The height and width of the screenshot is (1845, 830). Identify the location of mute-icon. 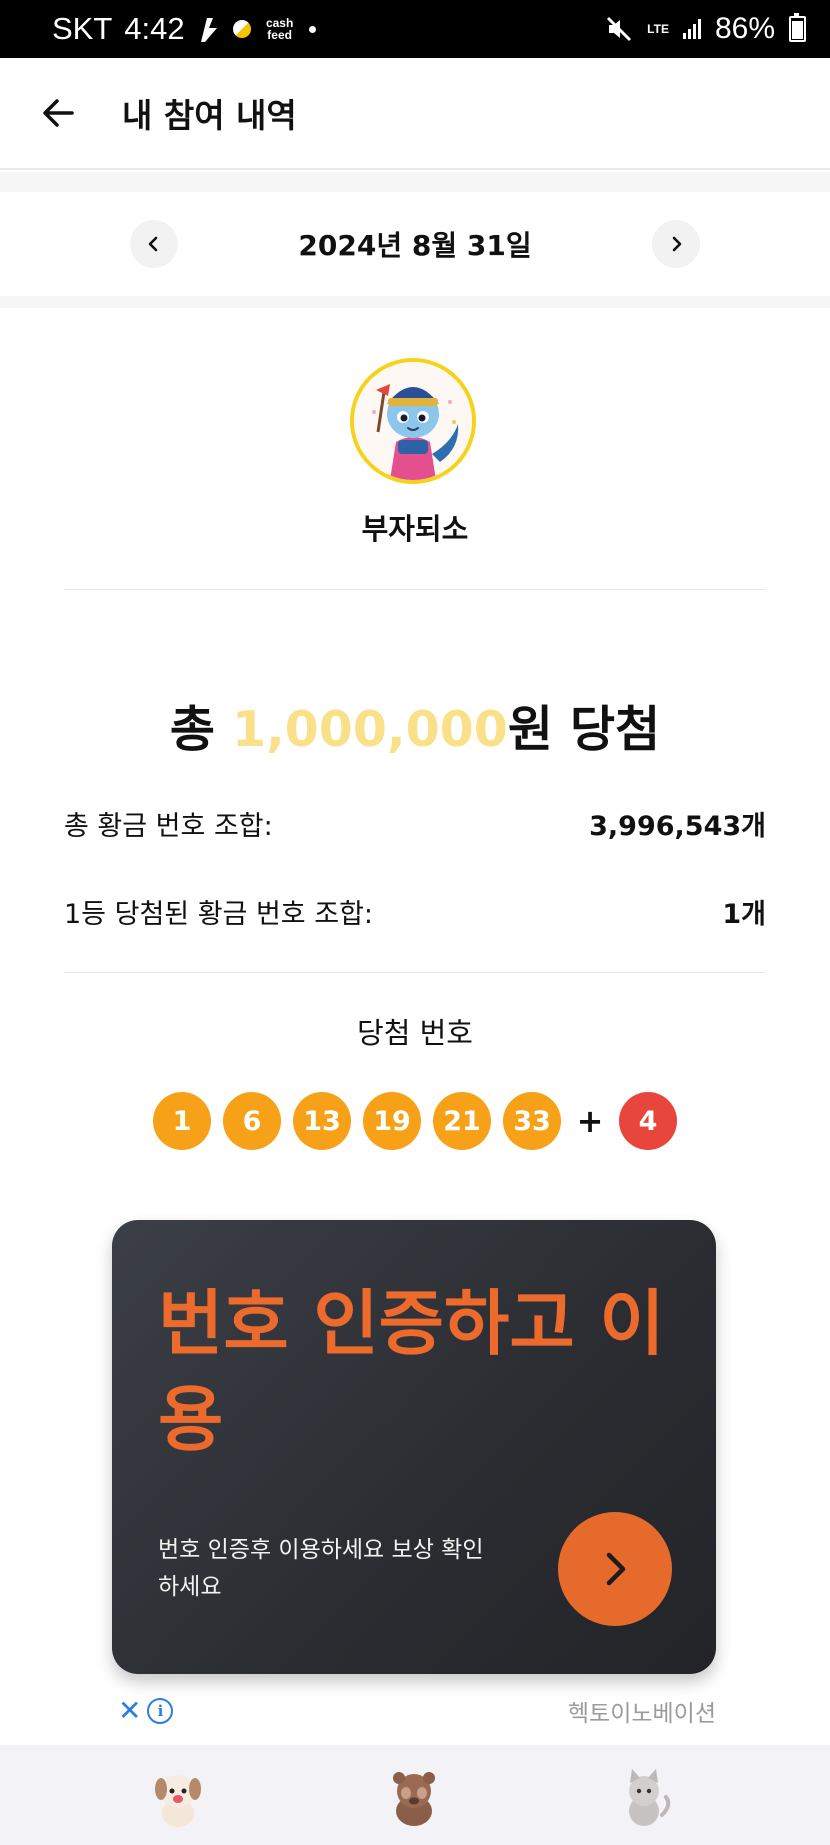
(619, 29).